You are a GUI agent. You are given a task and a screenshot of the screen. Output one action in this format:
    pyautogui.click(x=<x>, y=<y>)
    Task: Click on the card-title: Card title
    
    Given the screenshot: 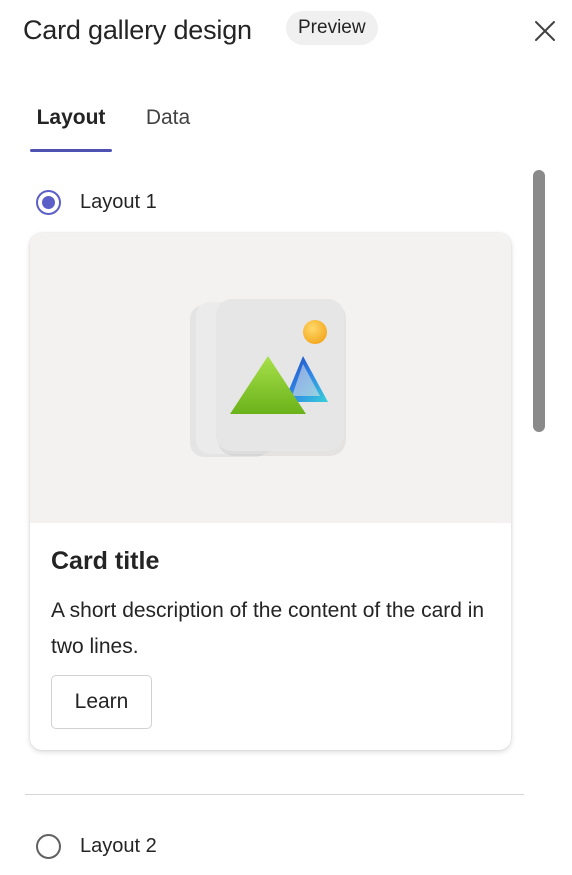 What is the action you would take?
    pyautogui.click(x=105, y=561)
    